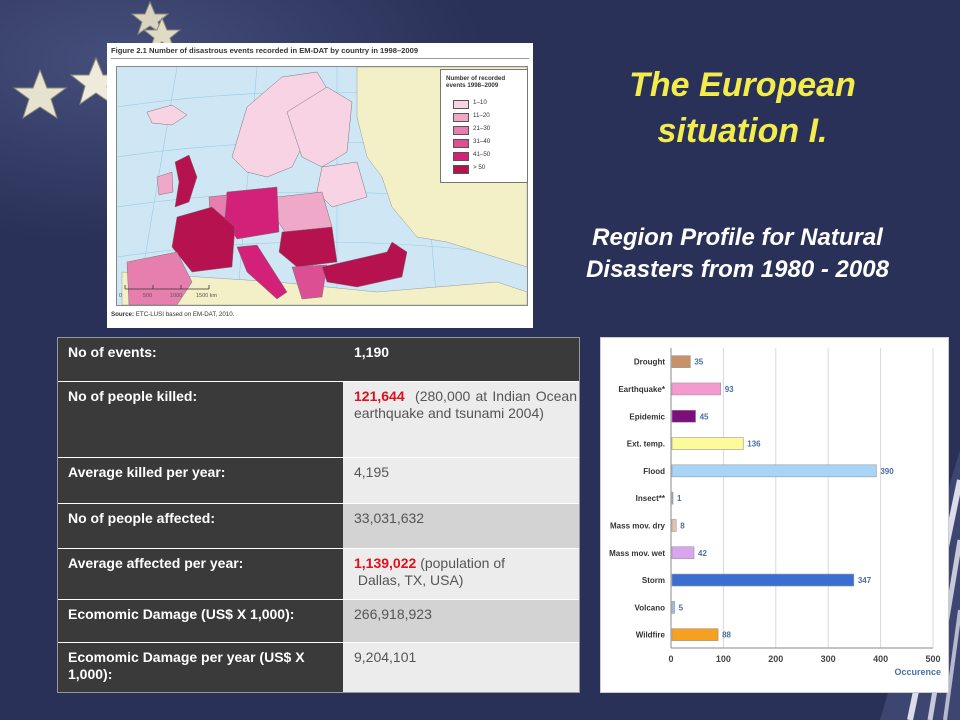 This screenshot has height=720, width=960. Describe the element at coordinates (207, 296) in the screenshot. I see `scale-label: 1500 km` at that location.